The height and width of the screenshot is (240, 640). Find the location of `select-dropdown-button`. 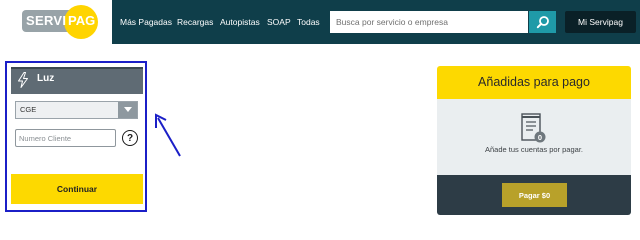

select-dropdown-button is located at coordinates (127, 110).